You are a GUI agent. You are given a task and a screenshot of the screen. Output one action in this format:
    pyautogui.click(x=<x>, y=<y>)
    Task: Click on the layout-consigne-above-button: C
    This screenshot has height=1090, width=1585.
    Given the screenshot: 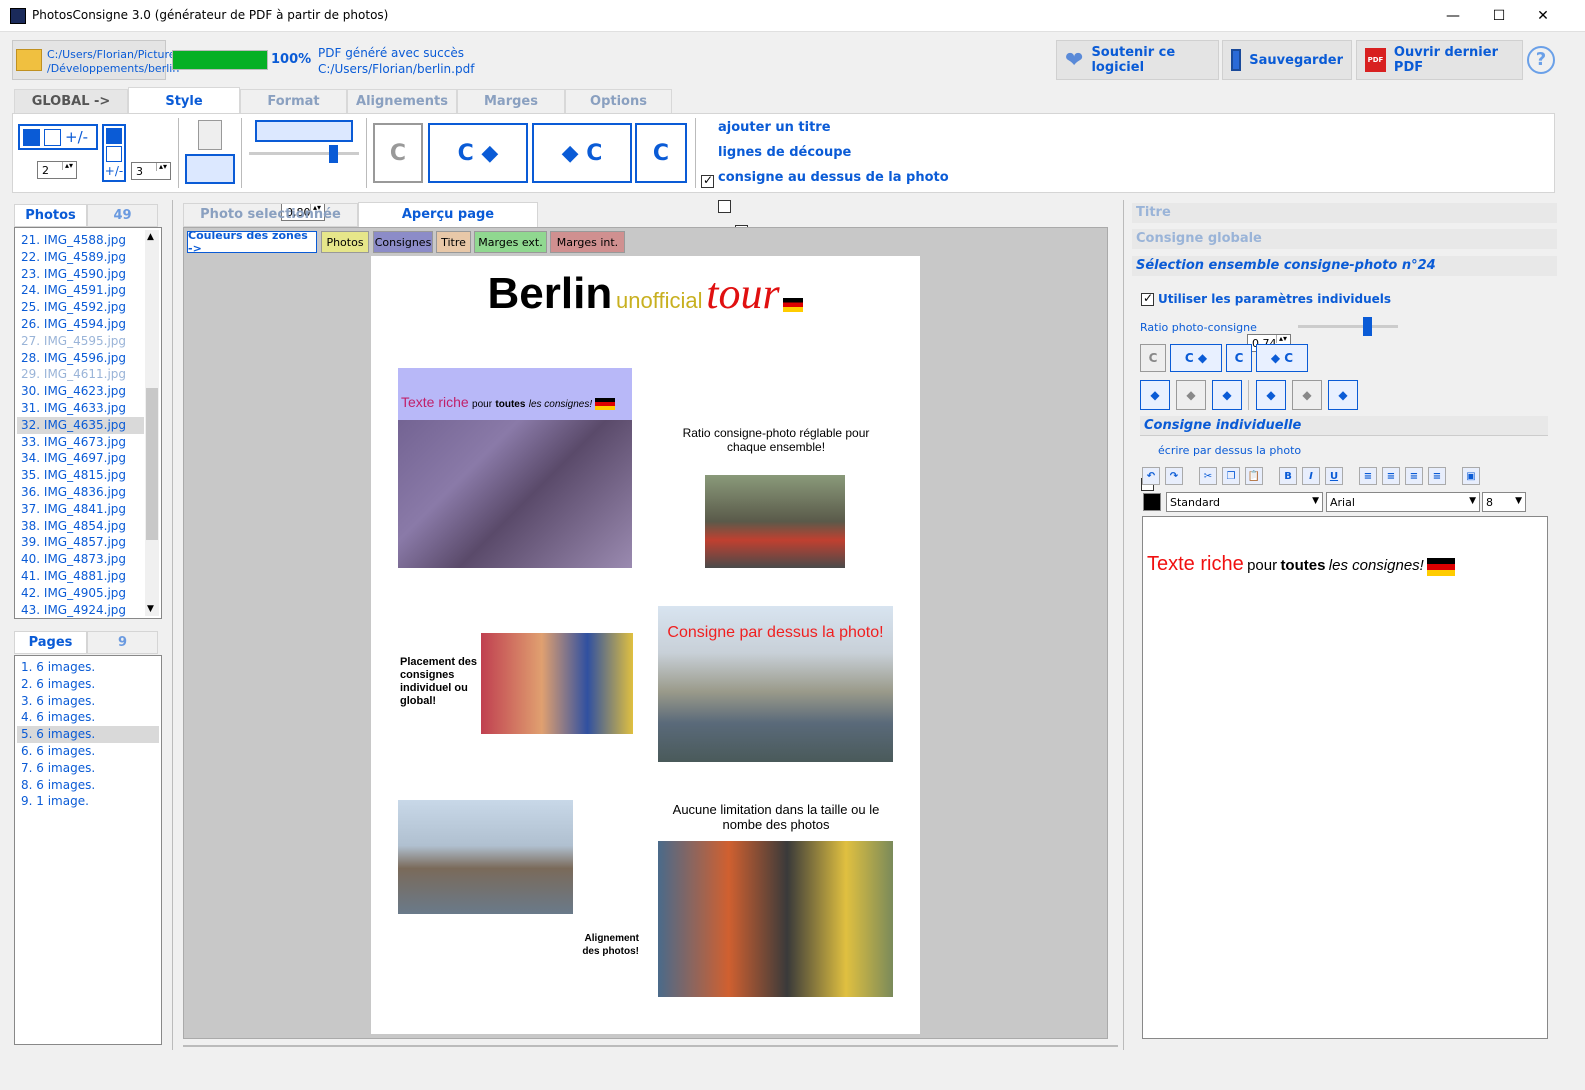 What is the action you would take?
    pyautogui.click(x=398, y=153)
    